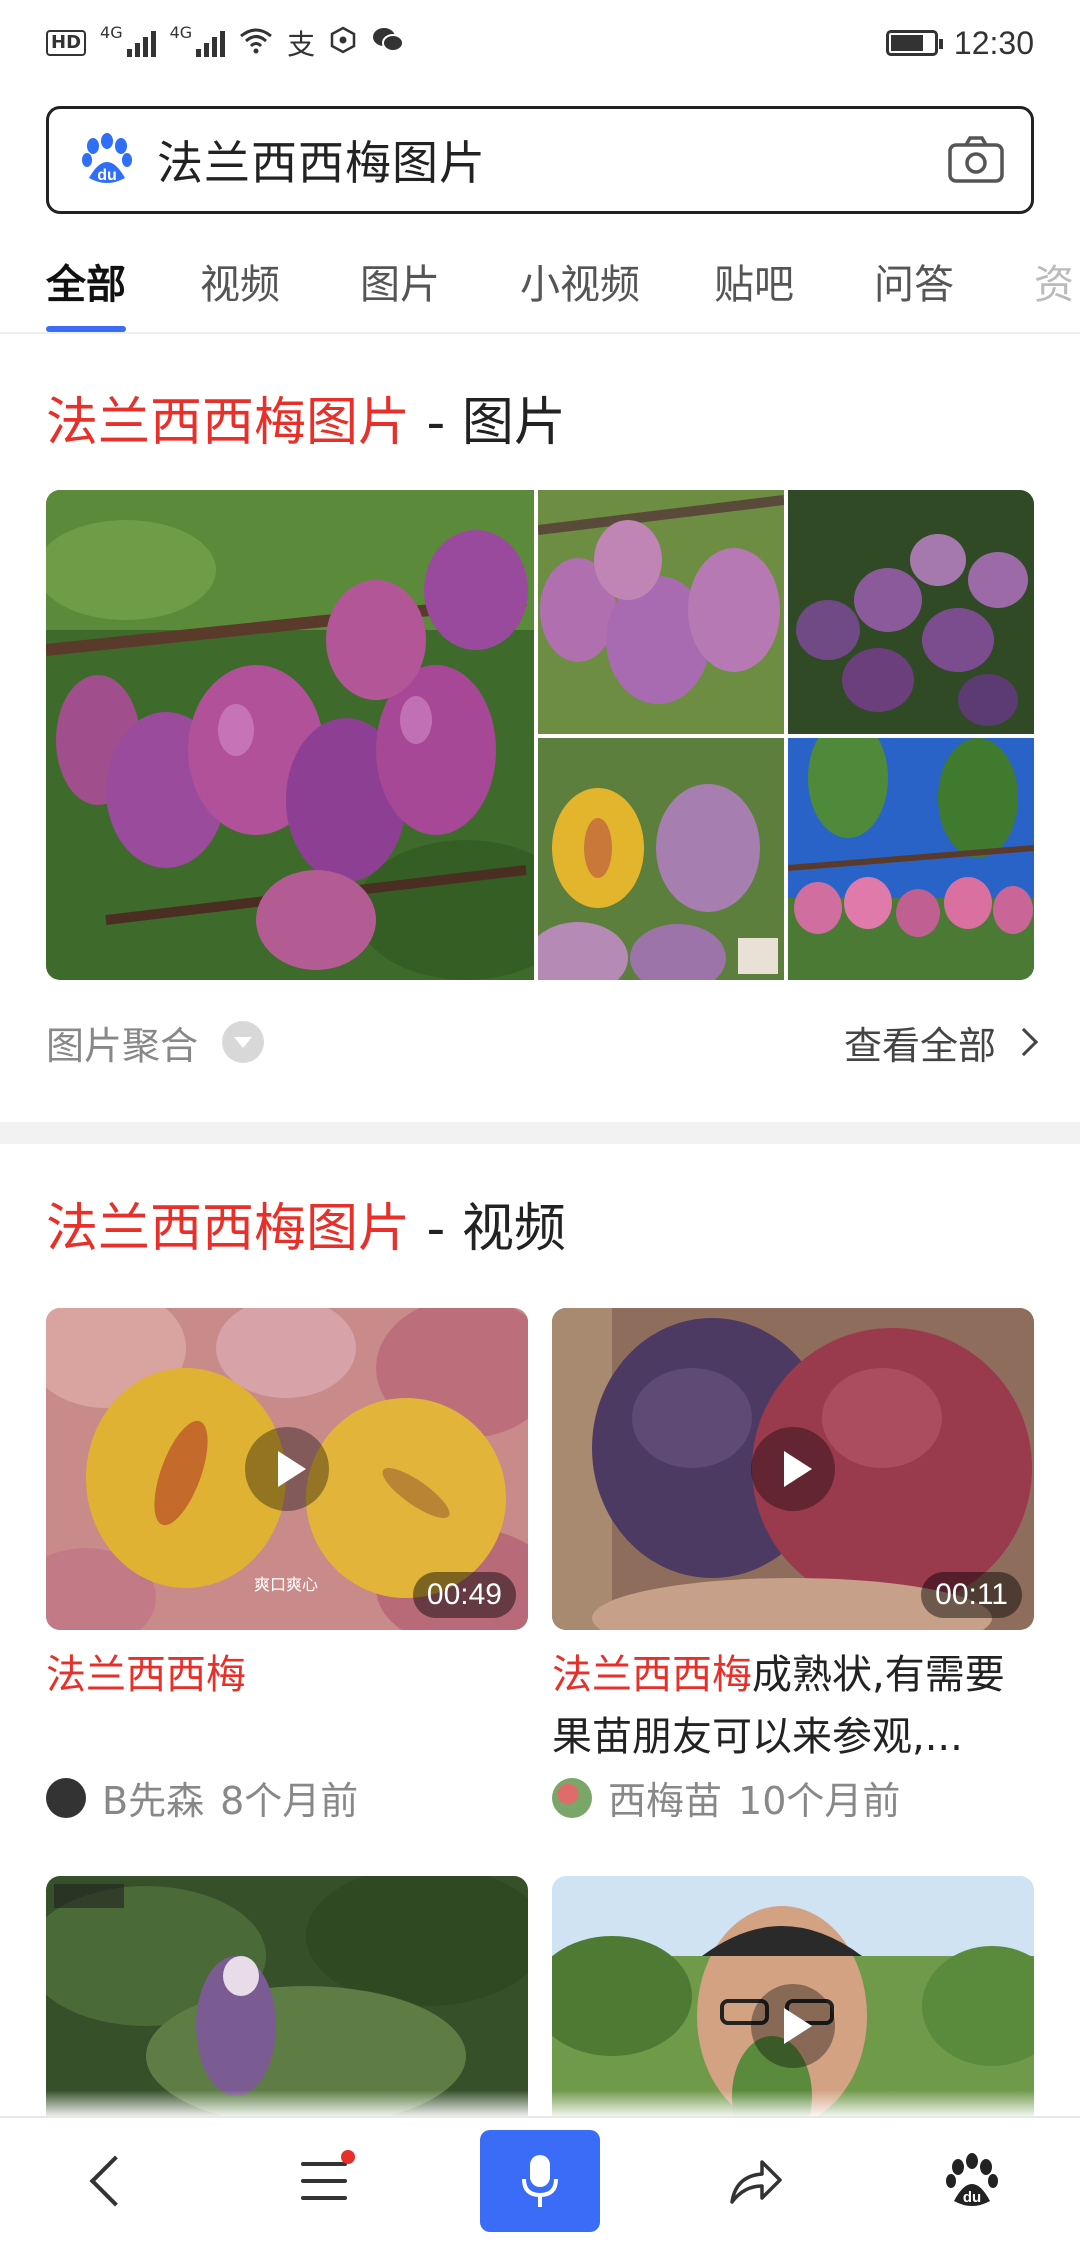 The width and height of the screenshot is (1080, 2244). I want to click on video-card-1: 爽口爽心 00:49 法兰西西梅 B先森 8个月前, so click(287, 1566).